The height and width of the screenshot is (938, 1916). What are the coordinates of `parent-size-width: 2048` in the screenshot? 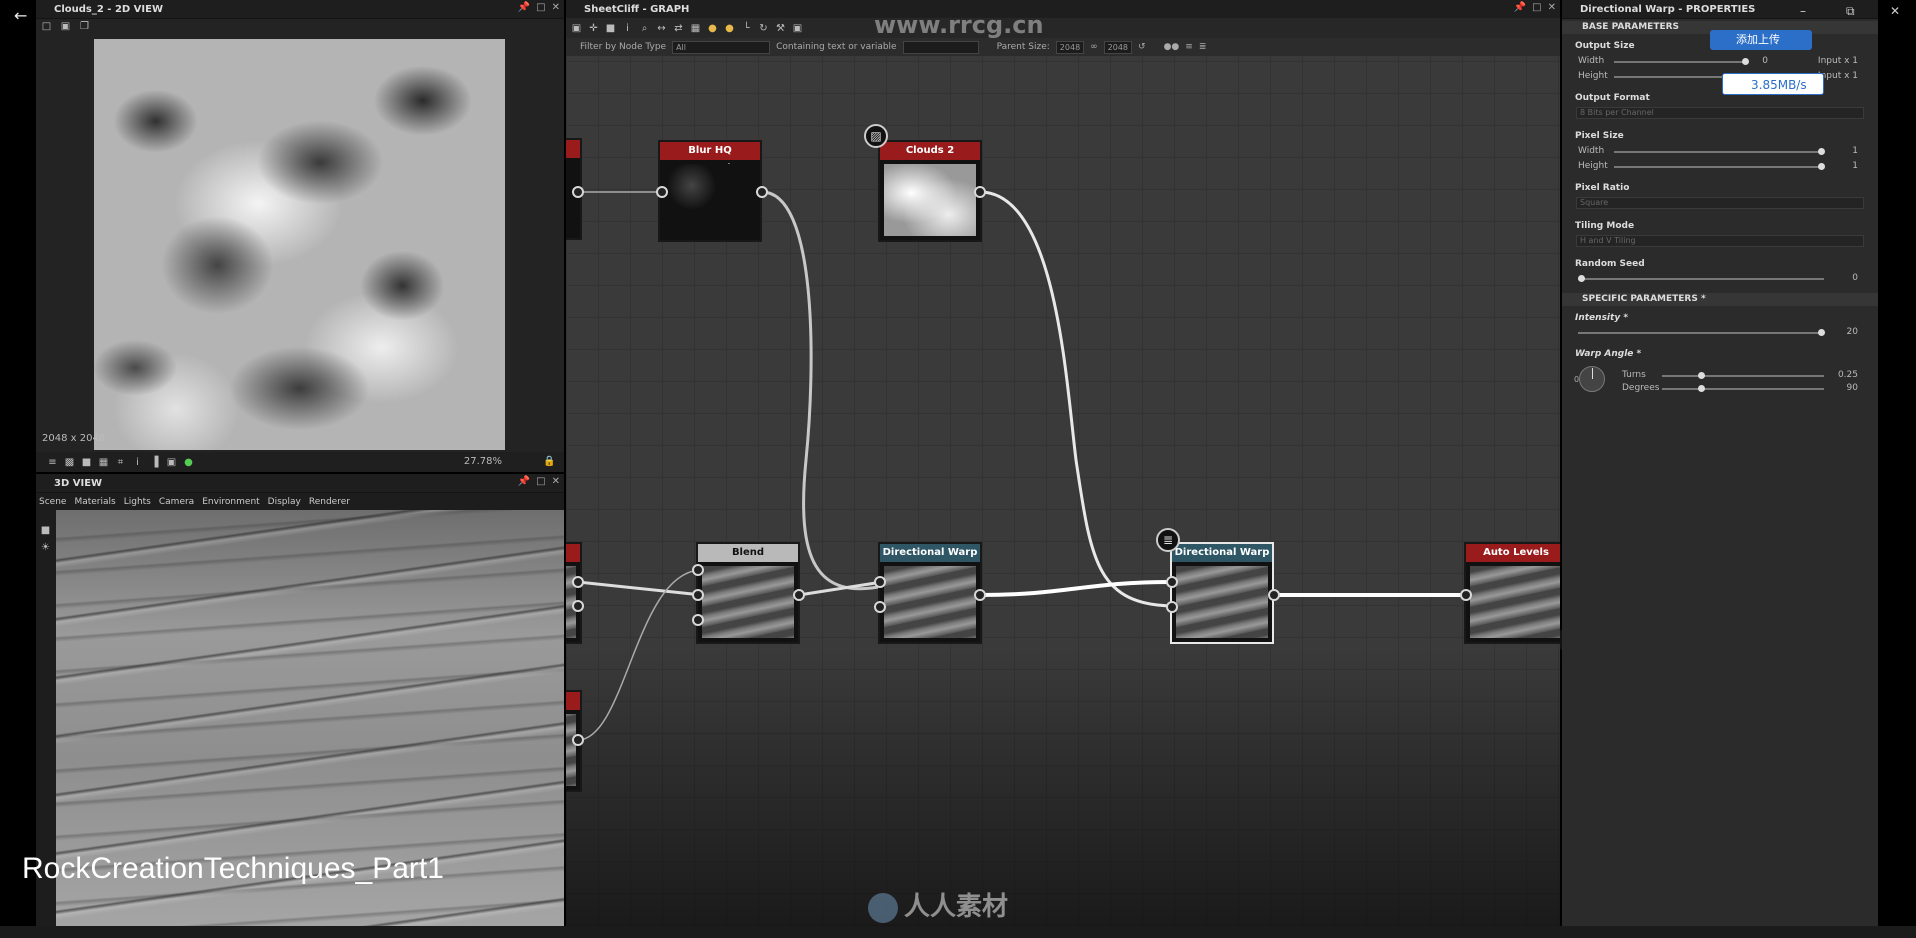 It's located at (1070, 47).